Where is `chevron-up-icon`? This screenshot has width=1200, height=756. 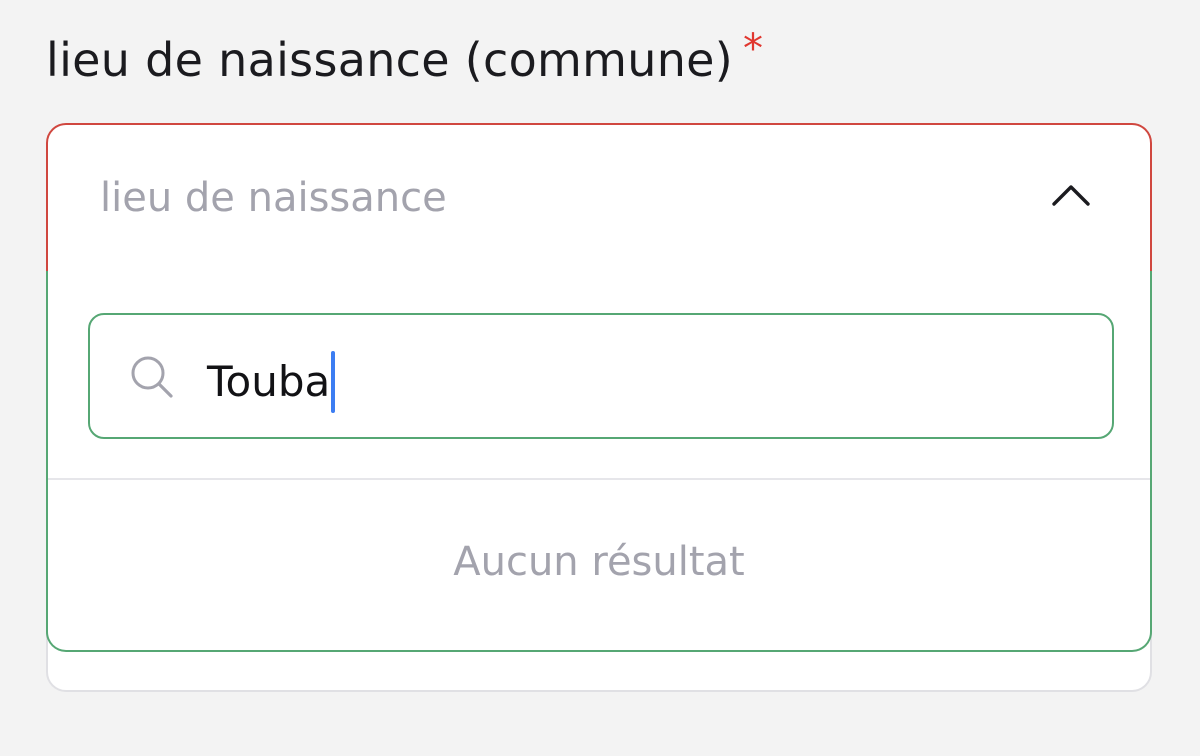 chevron-up-icon is located at coordinates (1071, 196).